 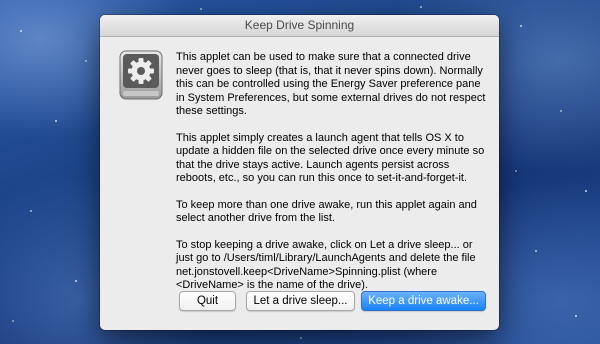 What do you see at coordinates (207, 301) in the screenshot?
I see `quit-button: Quit` at bounding box center [207, 301].